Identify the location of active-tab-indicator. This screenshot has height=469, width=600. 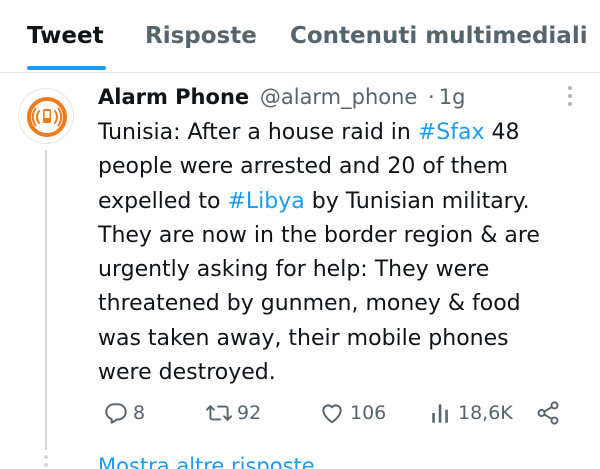
(66, 68).